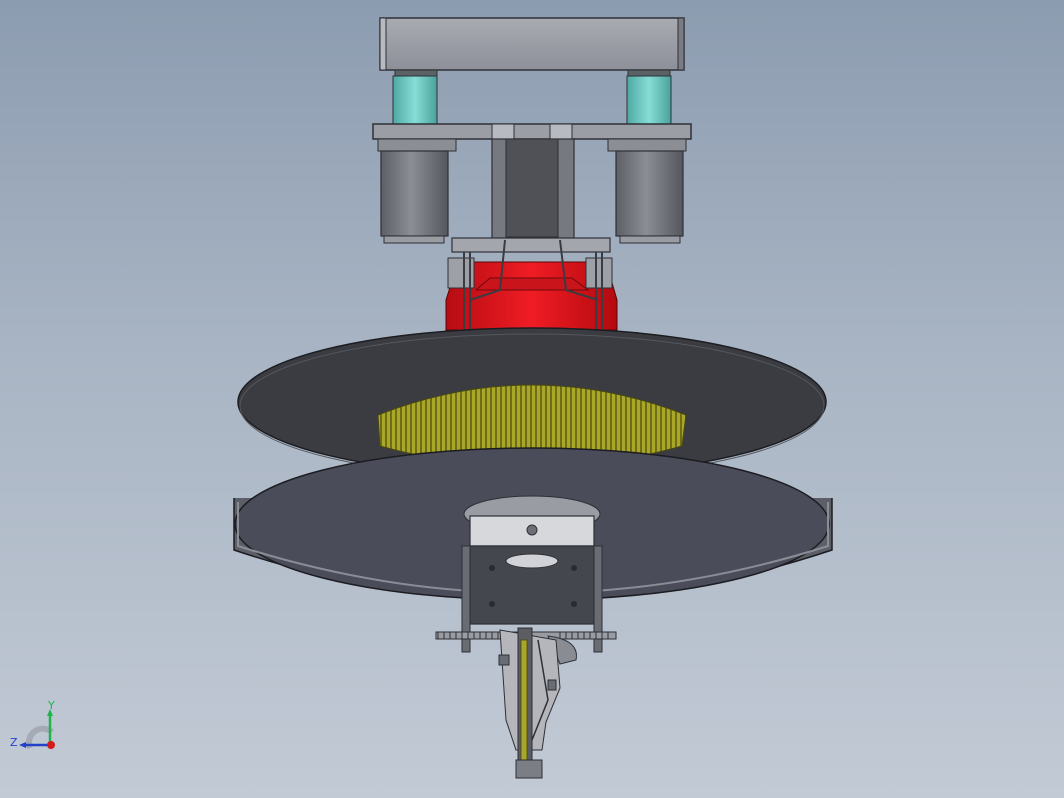  What do you see at coordinates (14, 742) in the screenshot?
I see `z-axis-label: Z` at bounding box center [14, 742].